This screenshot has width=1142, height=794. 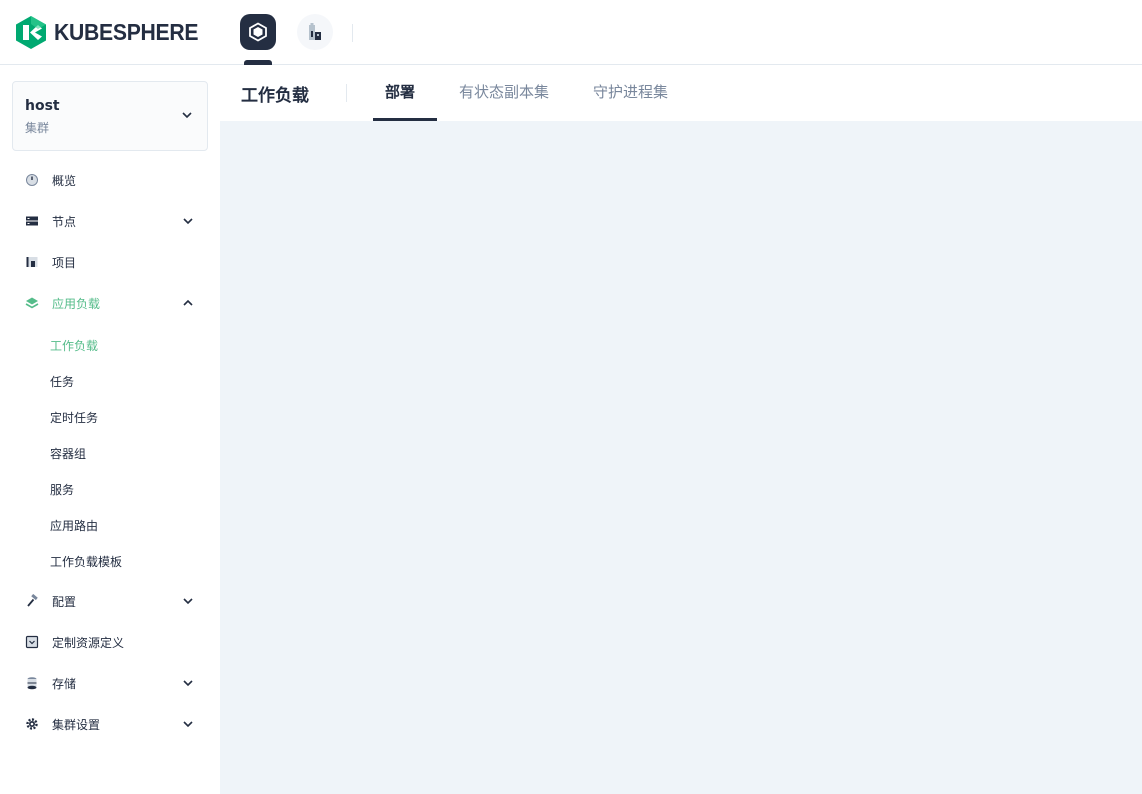 What do you see at coordinates (86, 561) in the screenshot?
I see `sidebar-subitem-workload-templates: 工作负载模板` at bounding box center [86, 561].